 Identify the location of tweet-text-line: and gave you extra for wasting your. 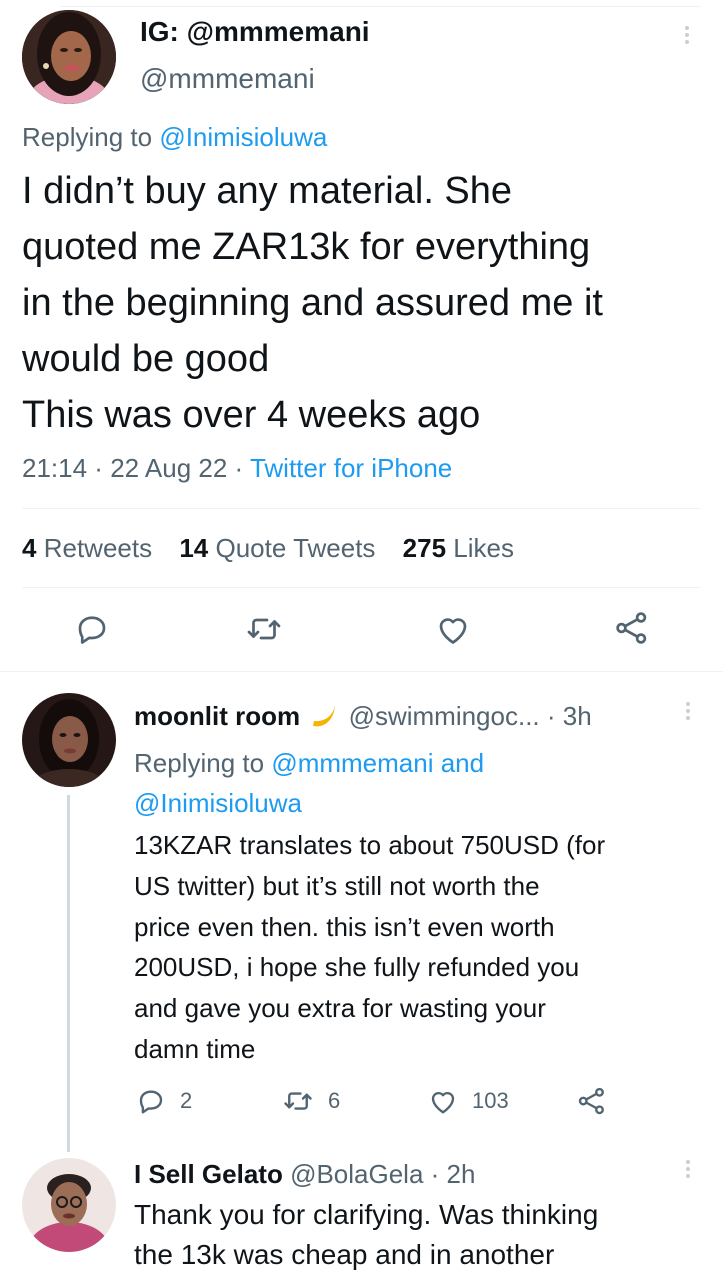
(340, 1008).